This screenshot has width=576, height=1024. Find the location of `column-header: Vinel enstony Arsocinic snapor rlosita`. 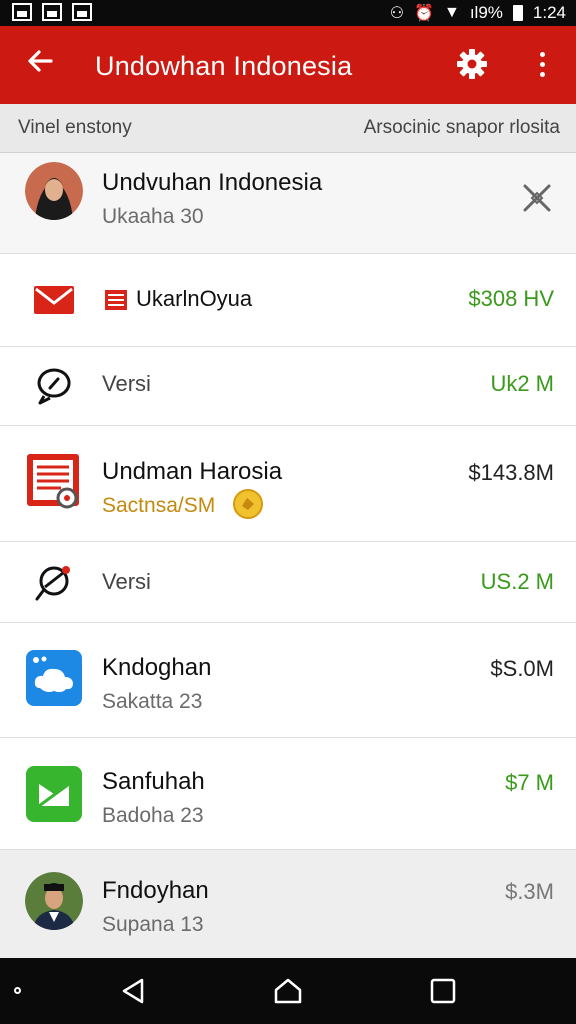

column-header: Vinel enstony Arsocinic snapor rlosita is located at coordinates (288, 128).